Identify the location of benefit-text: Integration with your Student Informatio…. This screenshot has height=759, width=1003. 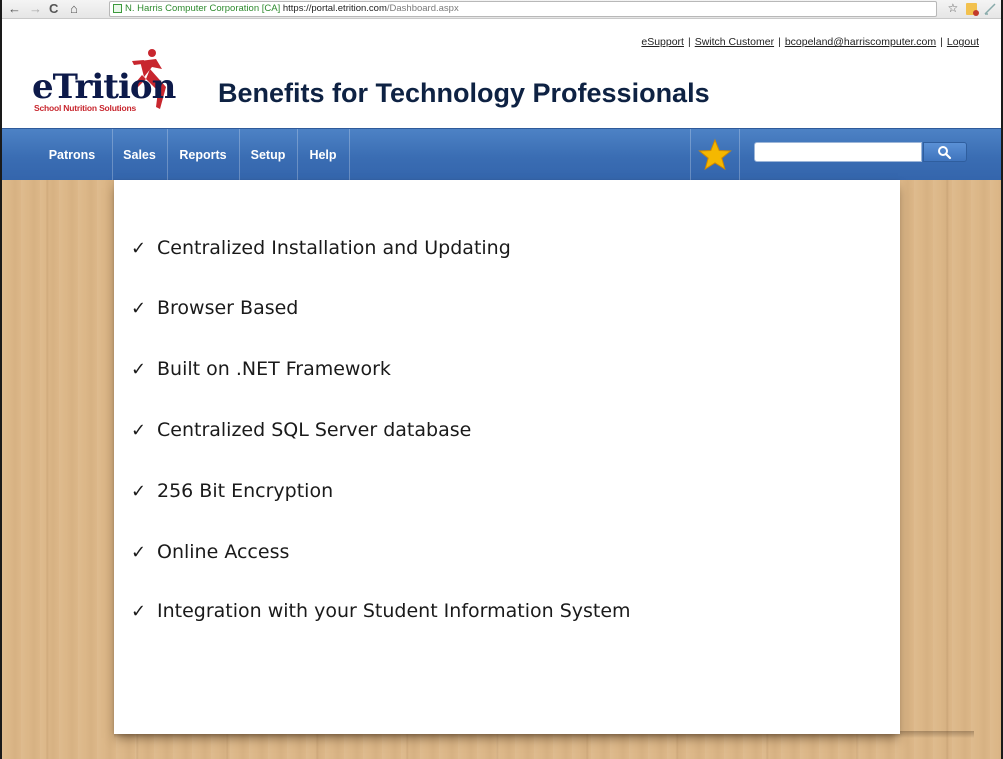
(394, 611).